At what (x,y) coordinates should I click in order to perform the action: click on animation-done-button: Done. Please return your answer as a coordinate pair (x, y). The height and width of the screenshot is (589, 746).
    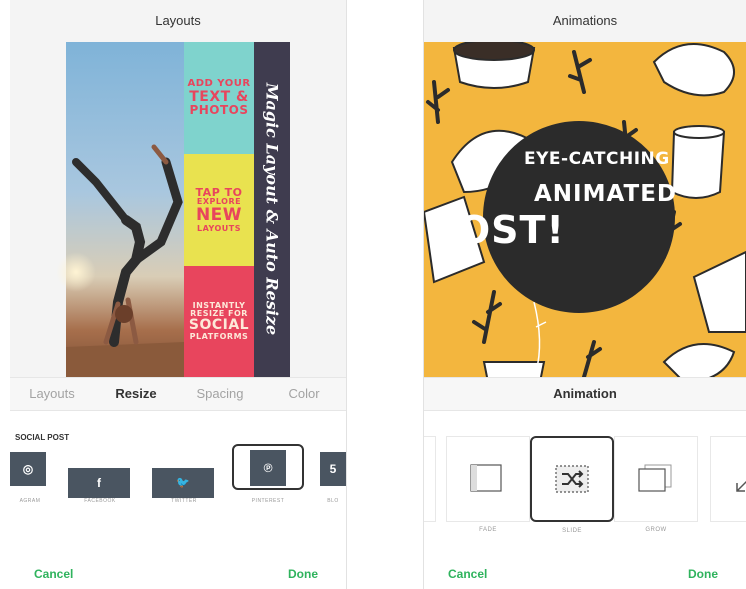
    Looking at the image, I should click on (703, 574).